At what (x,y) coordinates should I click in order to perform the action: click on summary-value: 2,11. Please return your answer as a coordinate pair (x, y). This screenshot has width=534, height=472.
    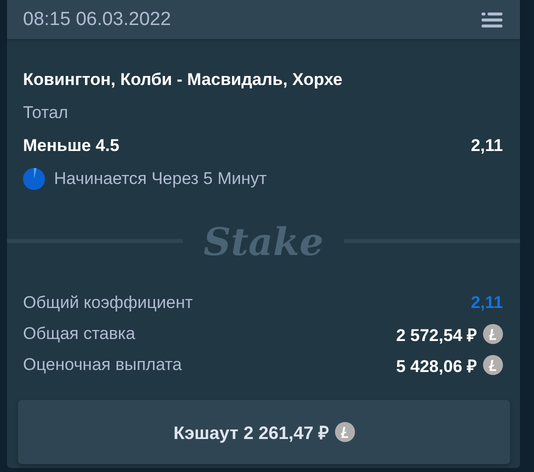
    Looking at the image, I should click on (486, 303).